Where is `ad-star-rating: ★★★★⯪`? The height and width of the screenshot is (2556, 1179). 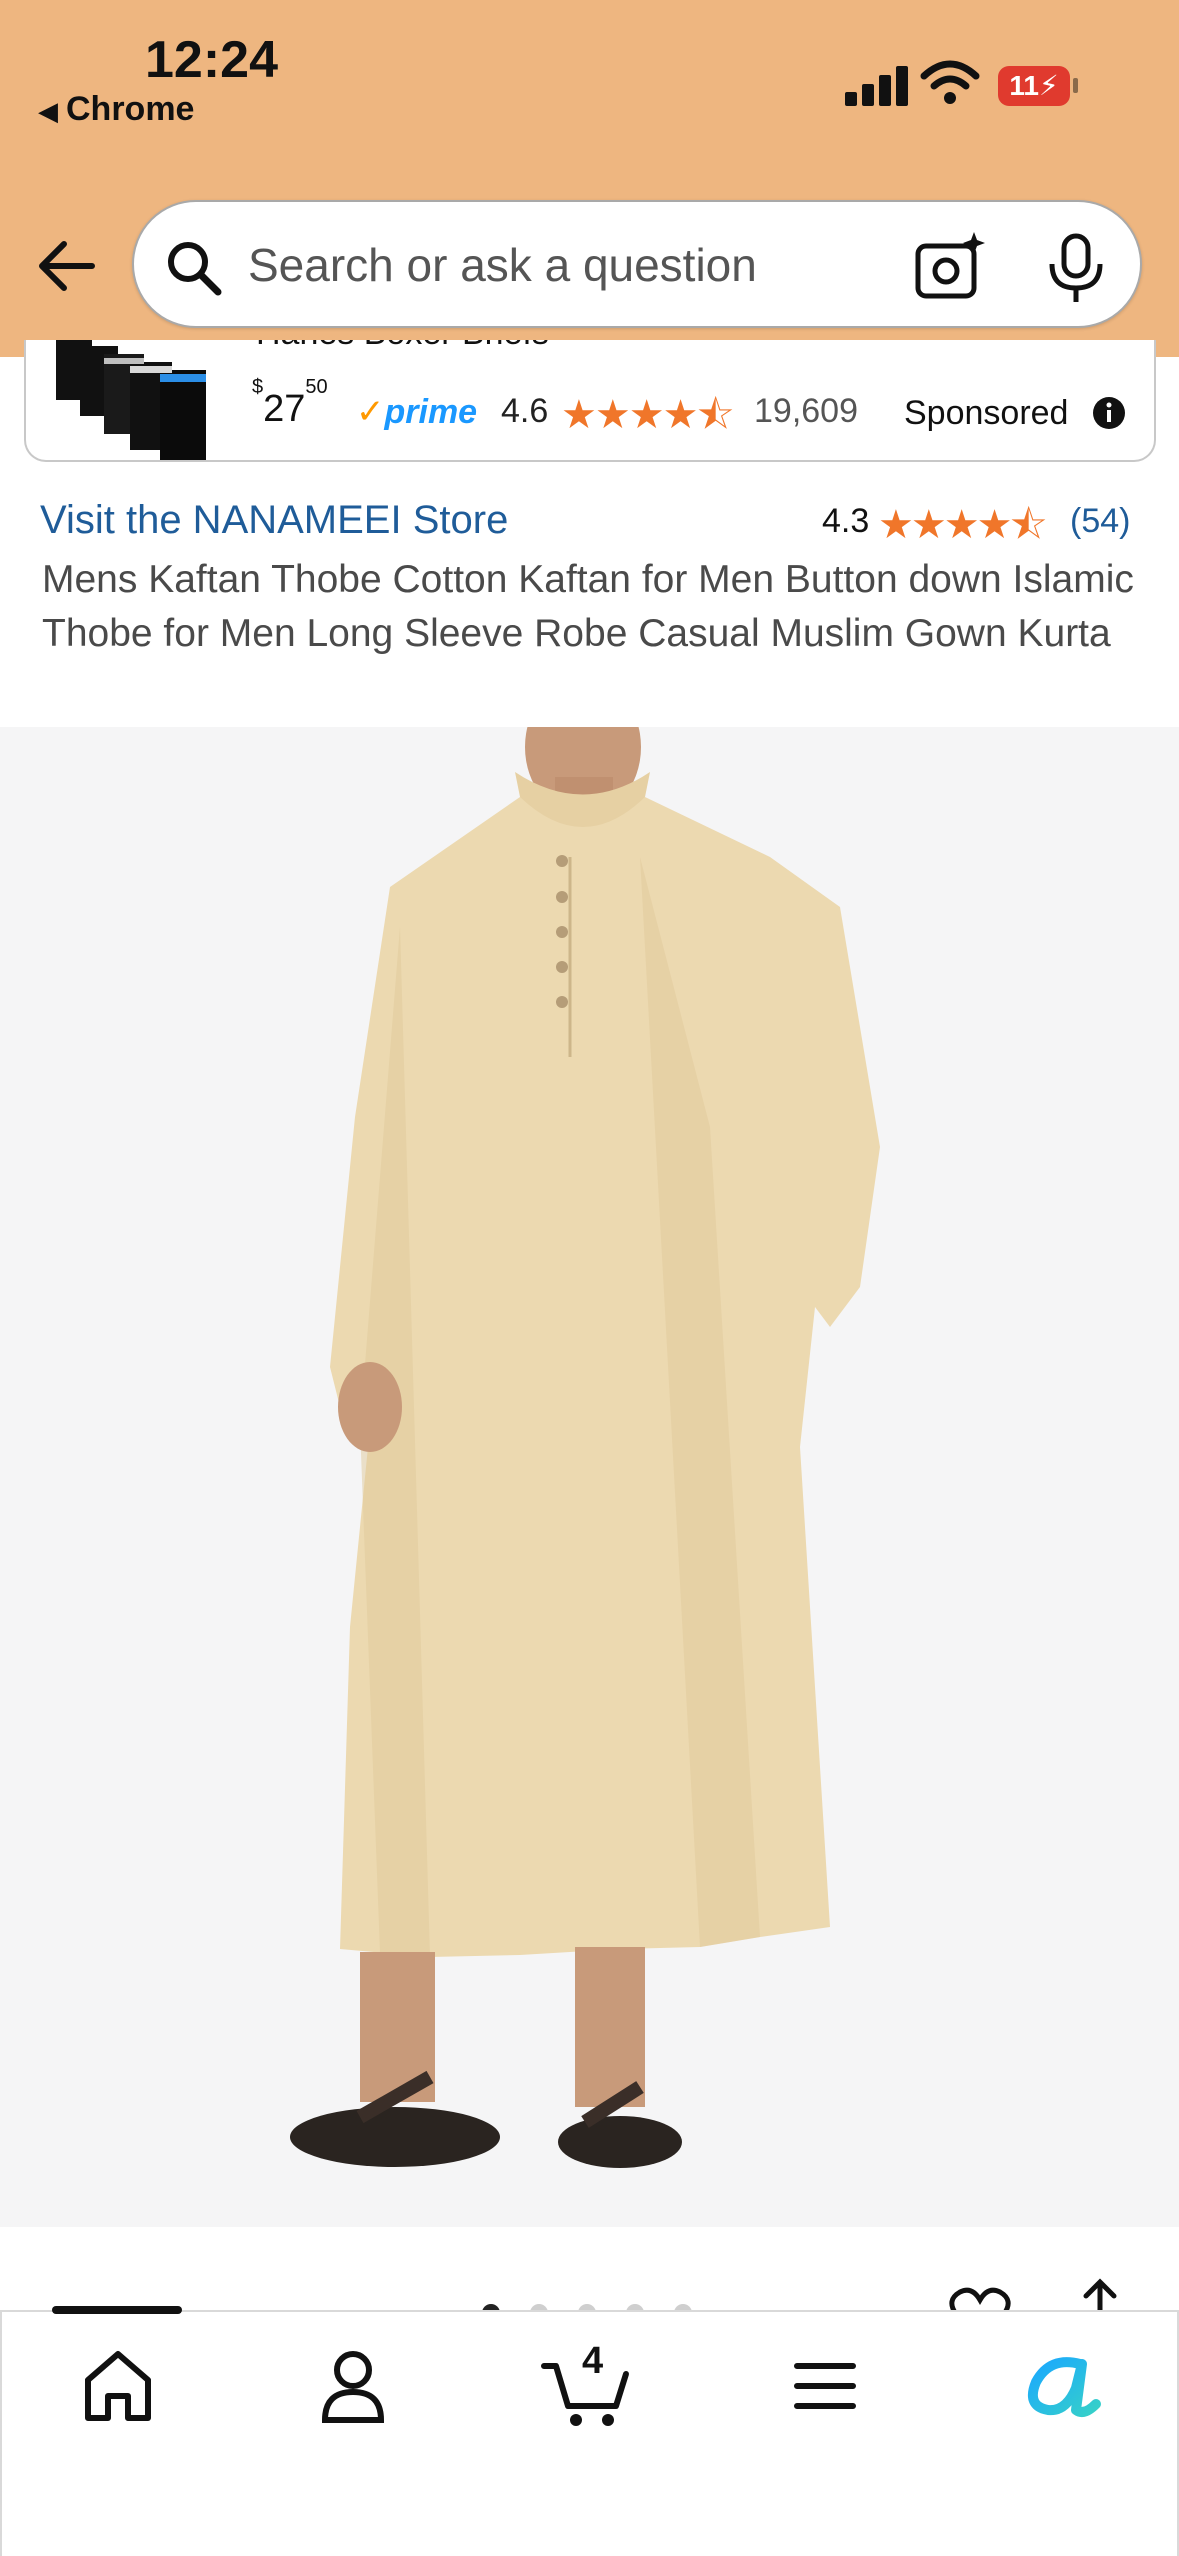 ad-star-rating: ★★★★⯪ is located at coordinates (647, 415).